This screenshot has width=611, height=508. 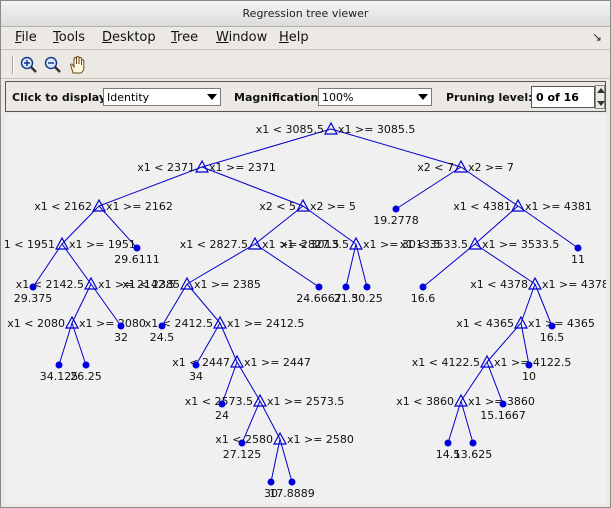 I want to click on leaf-node-L19, so click(x=448, y=443).